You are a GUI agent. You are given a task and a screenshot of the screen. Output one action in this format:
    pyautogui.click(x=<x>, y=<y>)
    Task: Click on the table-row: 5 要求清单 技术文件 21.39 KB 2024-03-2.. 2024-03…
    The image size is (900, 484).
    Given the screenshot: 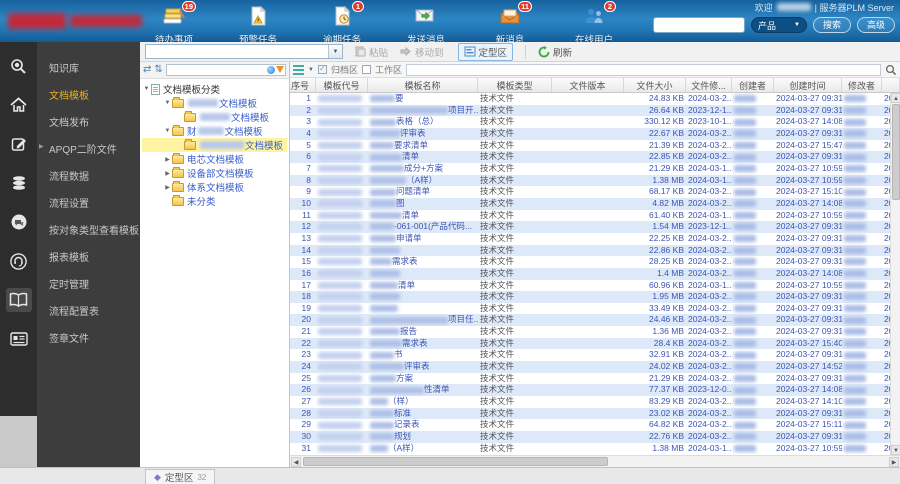 What is the action you would take?
    pyautogui.click(x=595, y=145)
    